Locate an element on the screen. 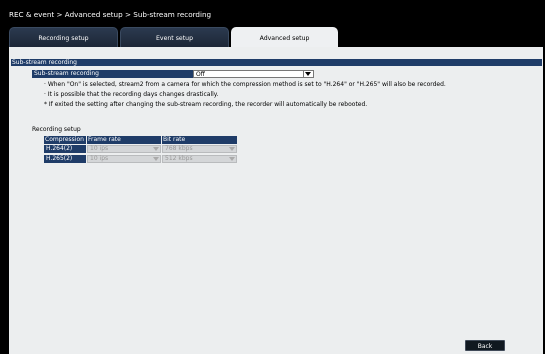 This screenshot has width=545, height=354. column-header-compression: Compression is located at coordinates (65, 140).